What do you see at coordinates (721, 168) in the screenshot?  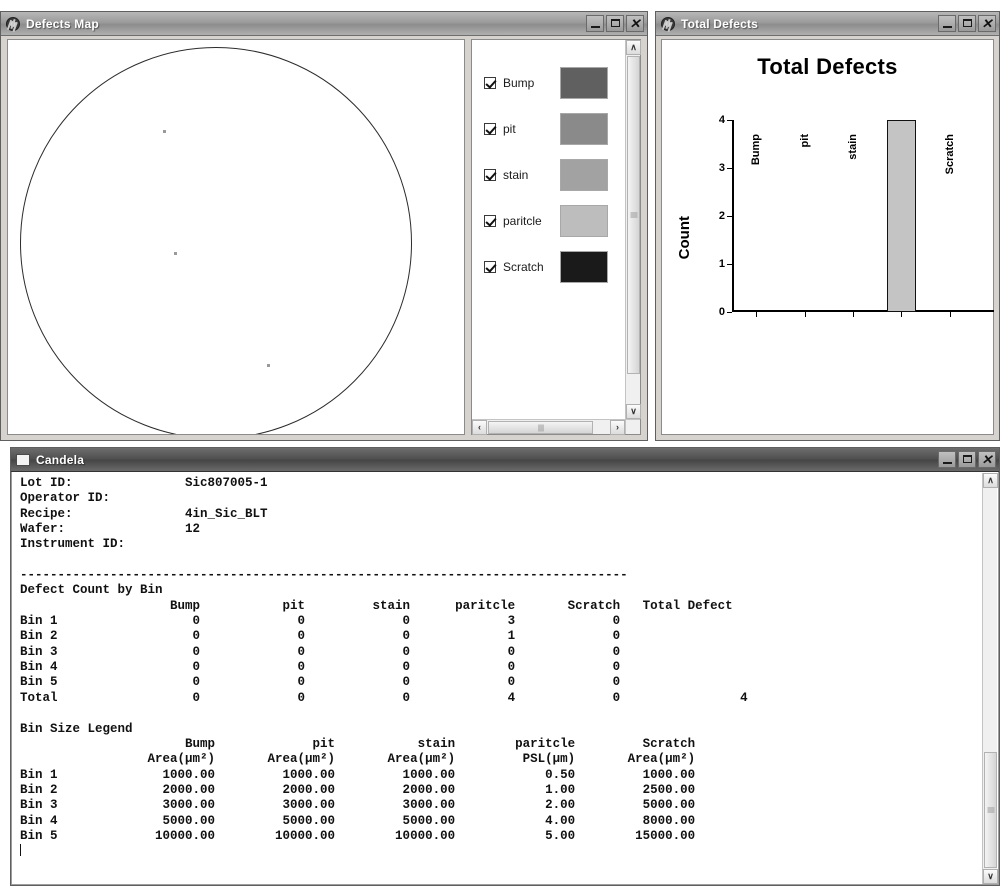 I see `chart-y-tick-label: 3` at bounding box center [721, 168].